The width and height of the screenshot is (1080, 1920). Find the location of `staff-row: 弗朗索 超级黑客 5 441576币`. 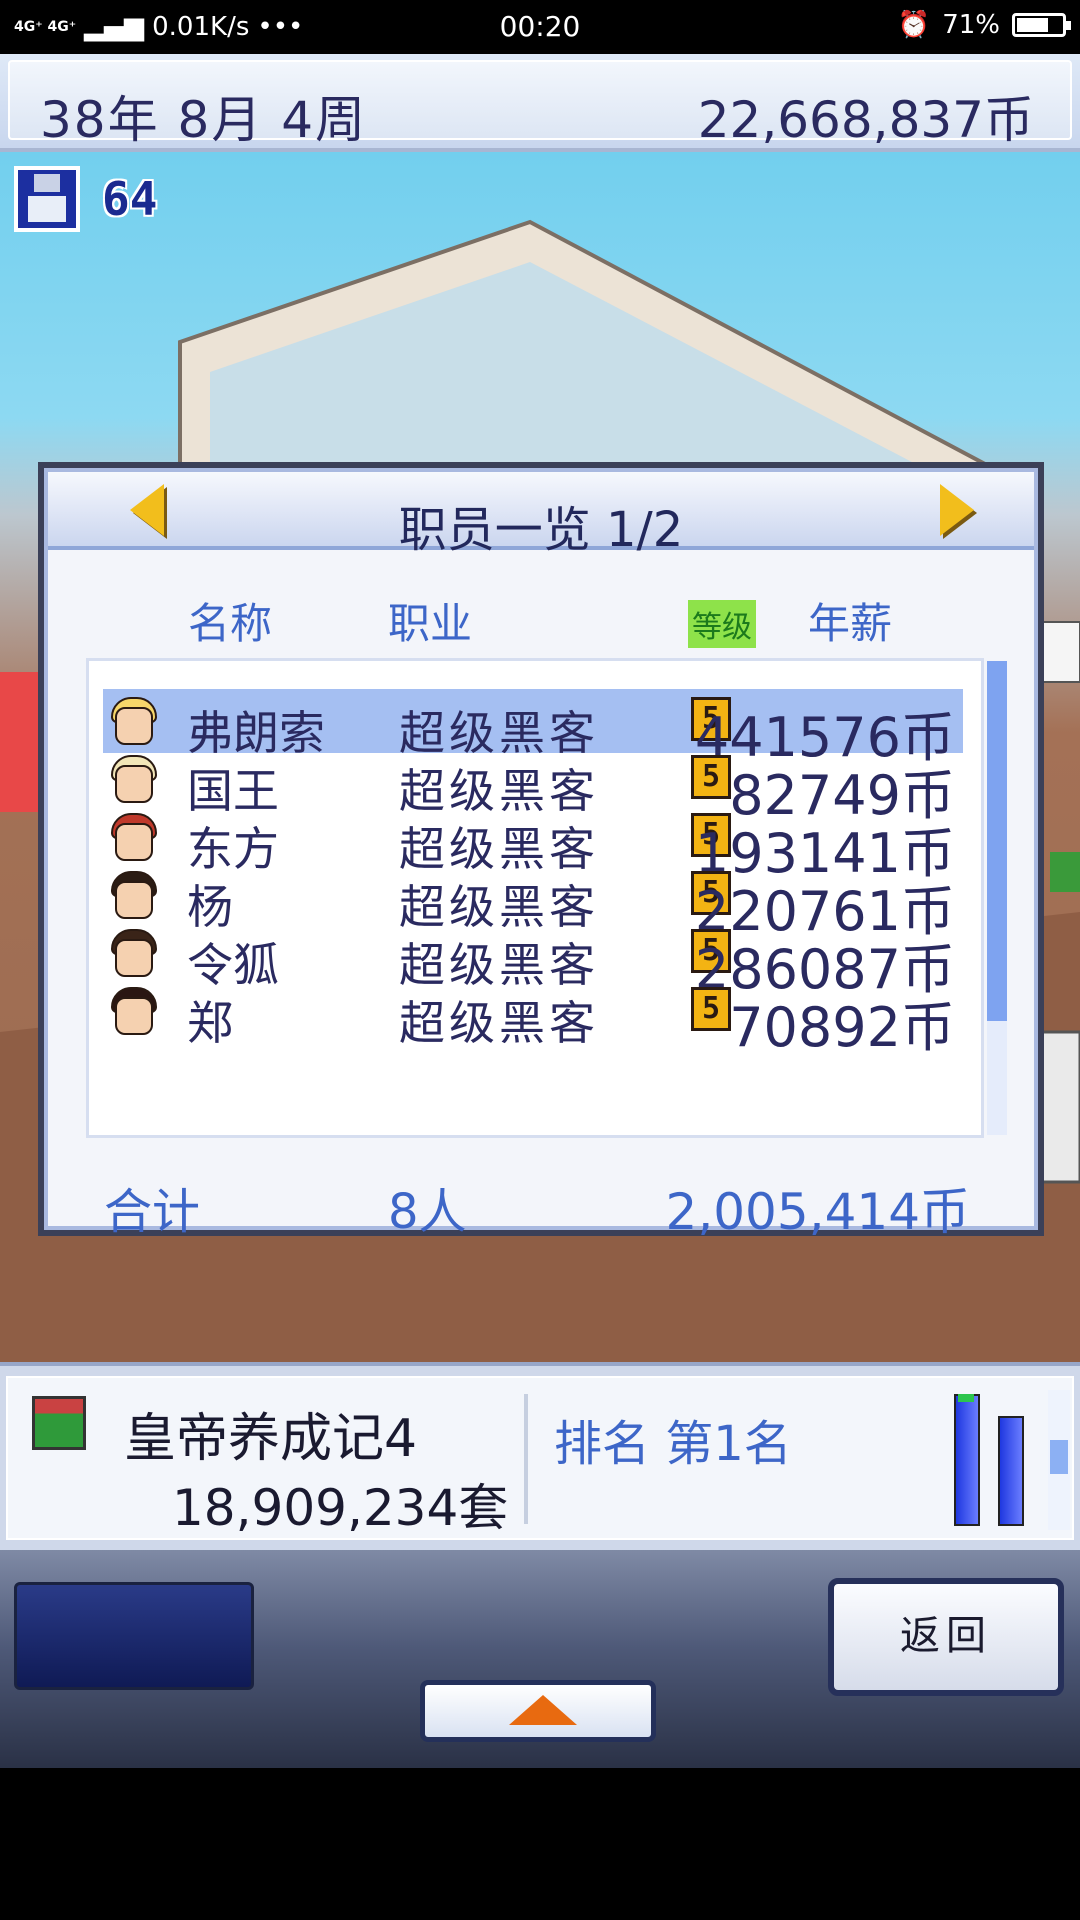

staff-row: 弗朗索 超级黑客 5 441576币 is located at coordinates (533, 729).